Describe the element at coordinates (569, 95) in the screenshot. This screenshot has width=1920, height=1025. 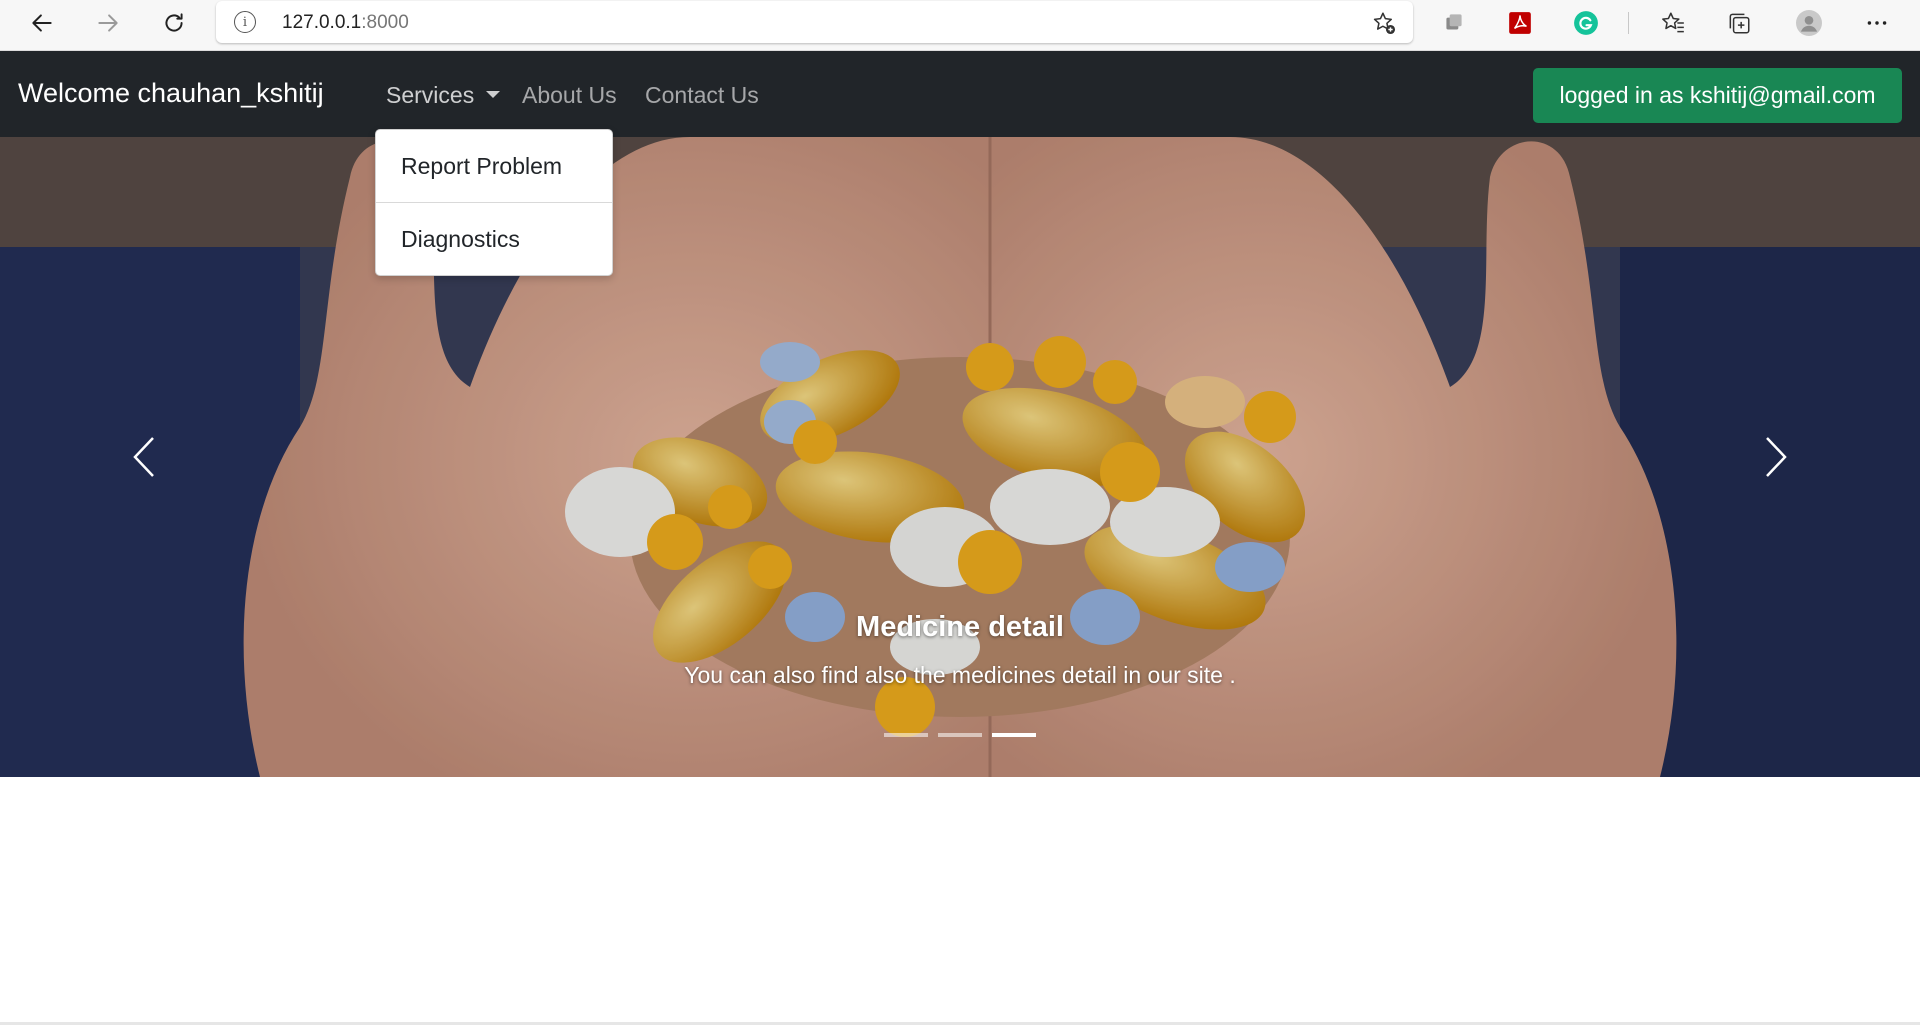
I see `nav-about-us: About Us` at that location.